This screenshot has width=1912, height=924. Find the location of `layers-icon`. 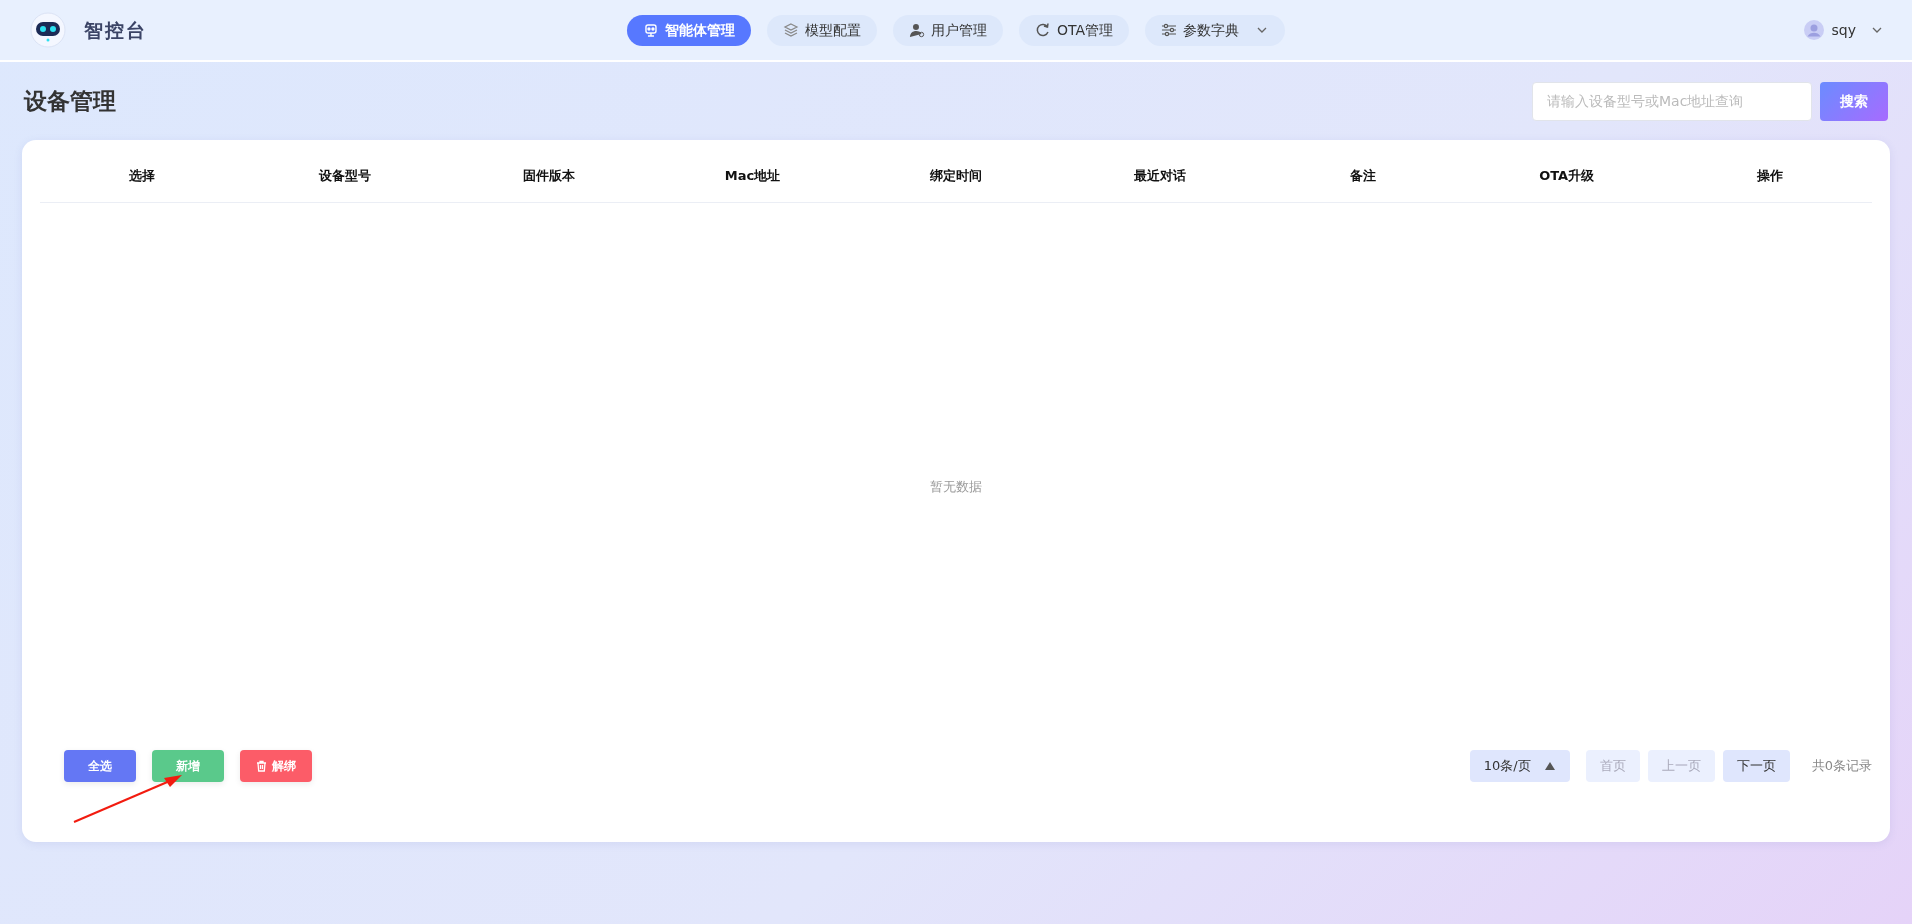

layers-icon is located at coordinates (790, 30).